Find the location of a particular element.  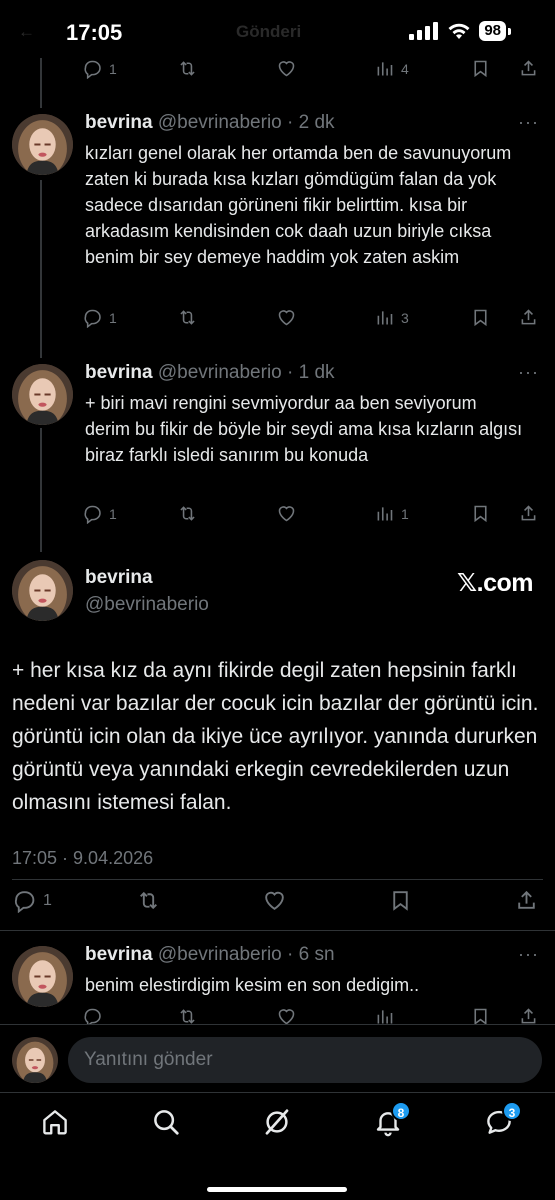

my-avatar is located at coordinates (35, 1060).